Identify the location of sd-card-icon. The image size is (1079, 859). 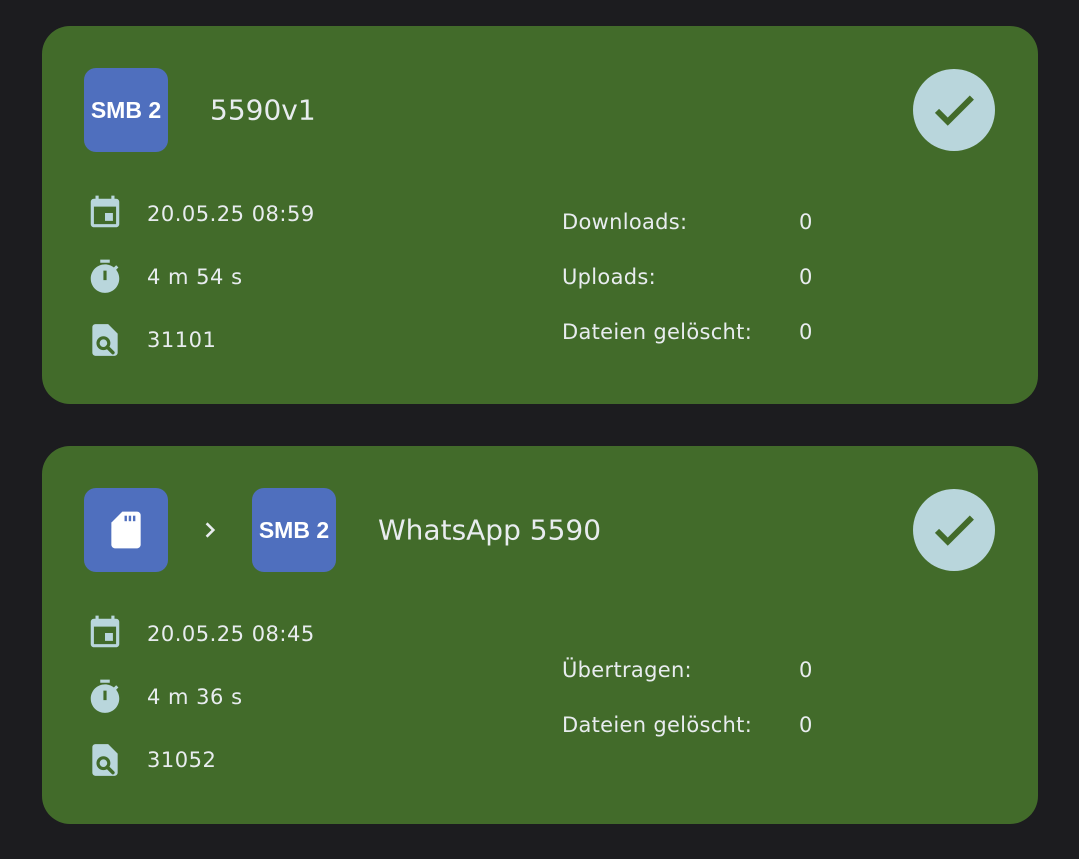
(126, 530).